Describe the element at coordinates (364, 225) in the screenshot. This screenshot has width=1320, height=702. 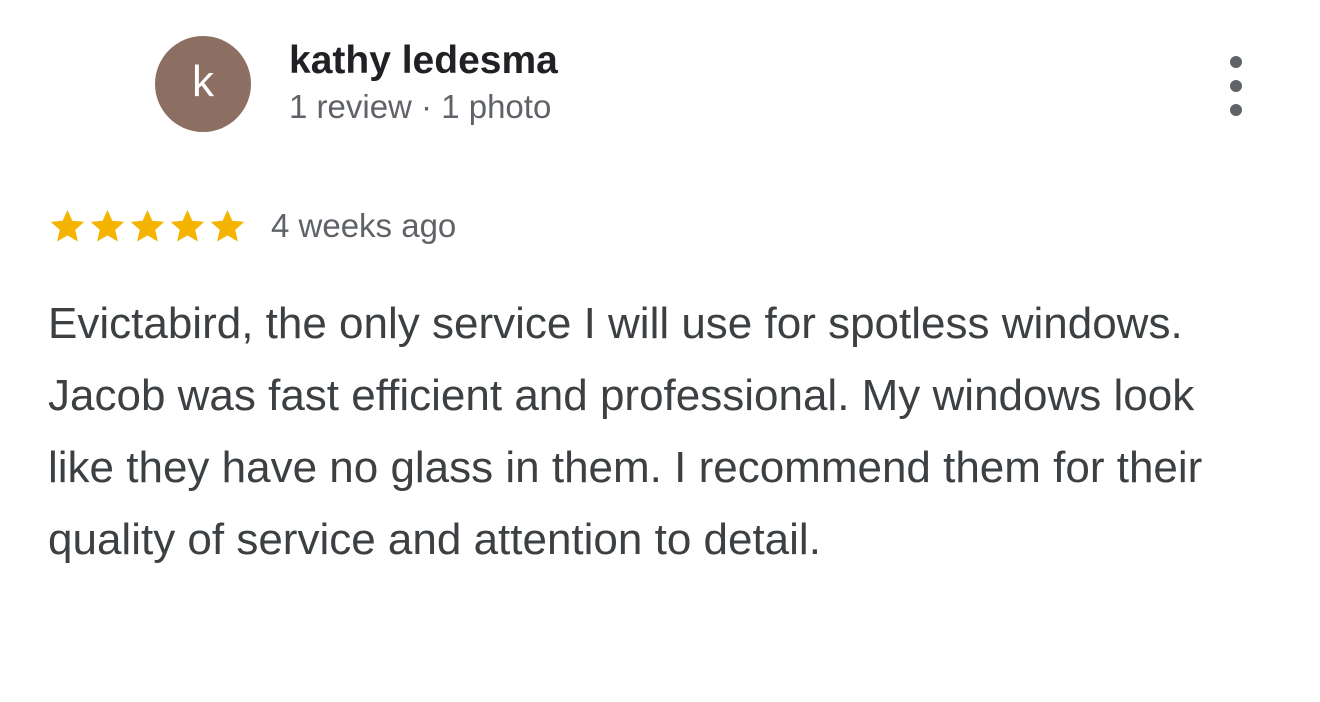
I see `review-date: 4 weeks ago` at that location.